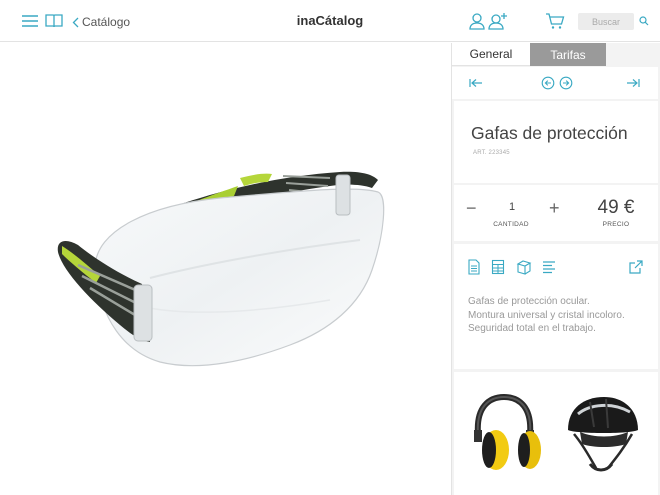  I want to click on box-icon, so click(524, 267).